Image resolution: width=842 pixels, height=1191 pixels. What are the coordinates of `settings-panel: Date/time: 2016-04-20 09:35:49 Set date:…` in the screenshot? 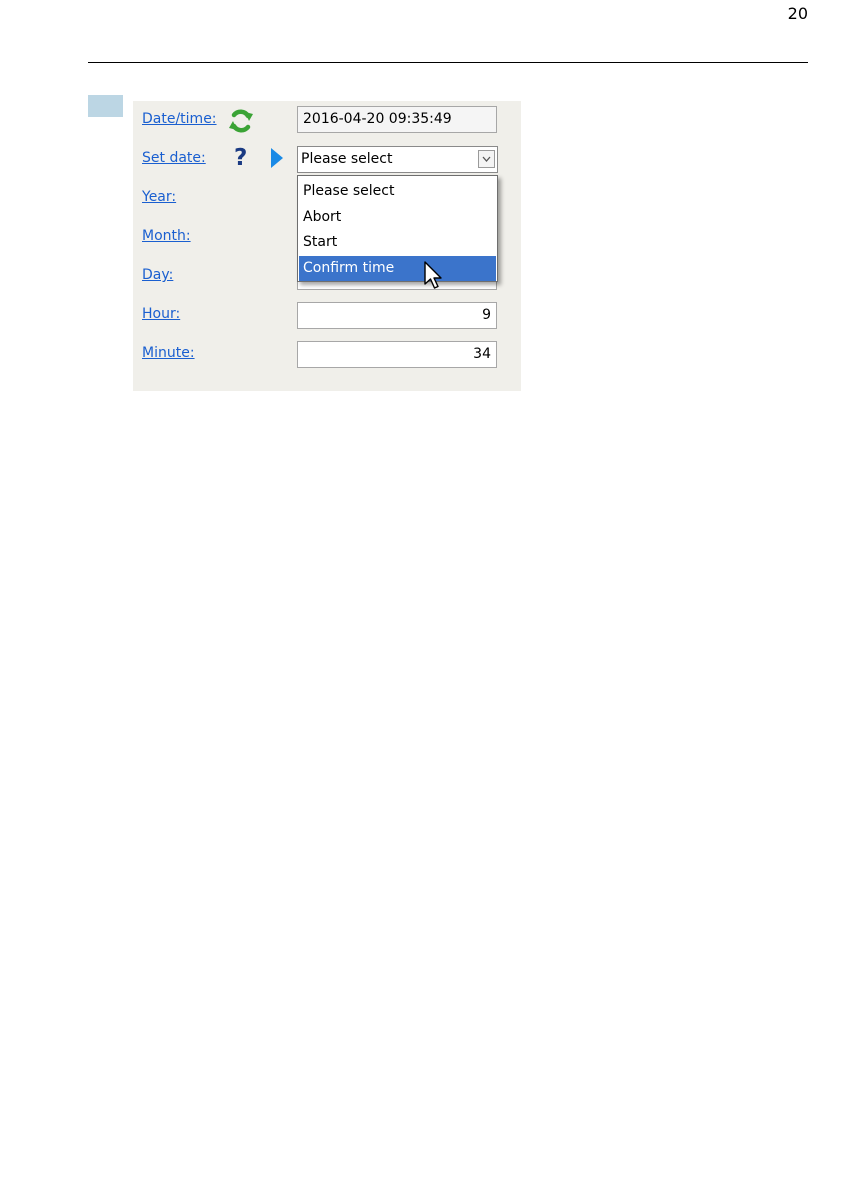 It's located at (327, 246).